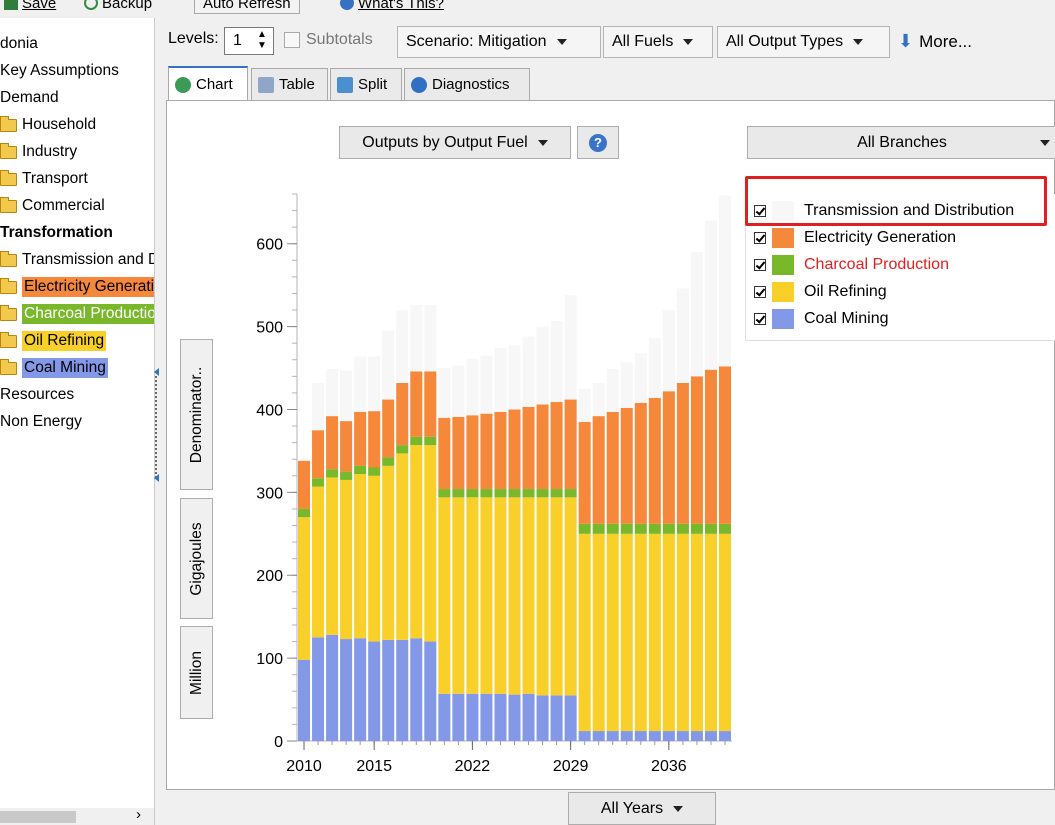 The image size is (1055, 825). I want to click on y-tick-label: 200, so click(269, 576).